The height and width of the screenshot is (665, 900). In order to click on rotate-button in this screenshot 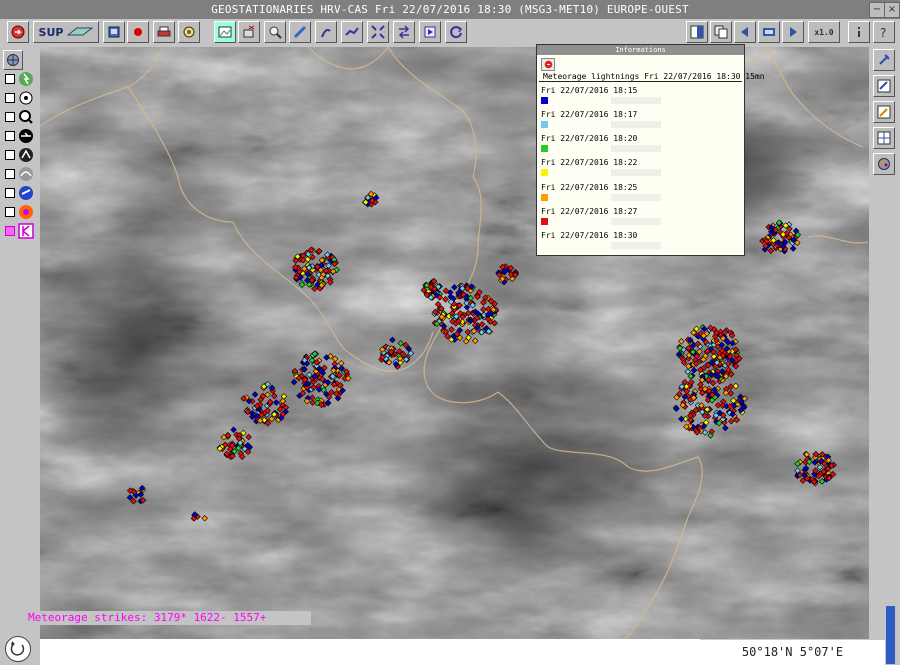, I will do `click(18, 649)`.